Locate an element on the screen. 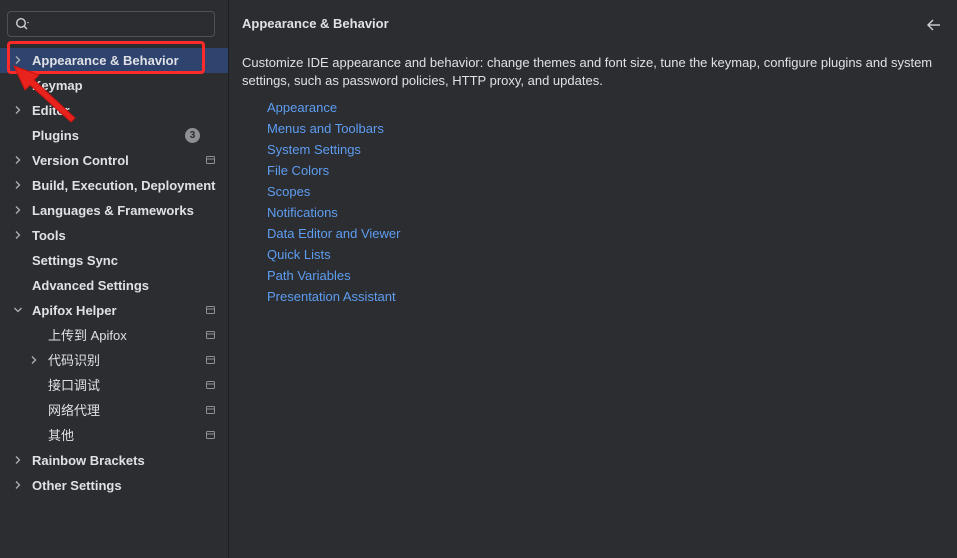  sidebar-item-label: Settings Sync is located at coordinates (75, 260).